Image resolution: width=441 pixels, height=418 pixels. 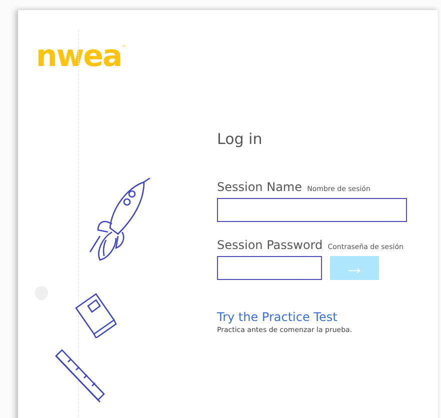 I want to click on book-drawing, so click(x=96, y=315).